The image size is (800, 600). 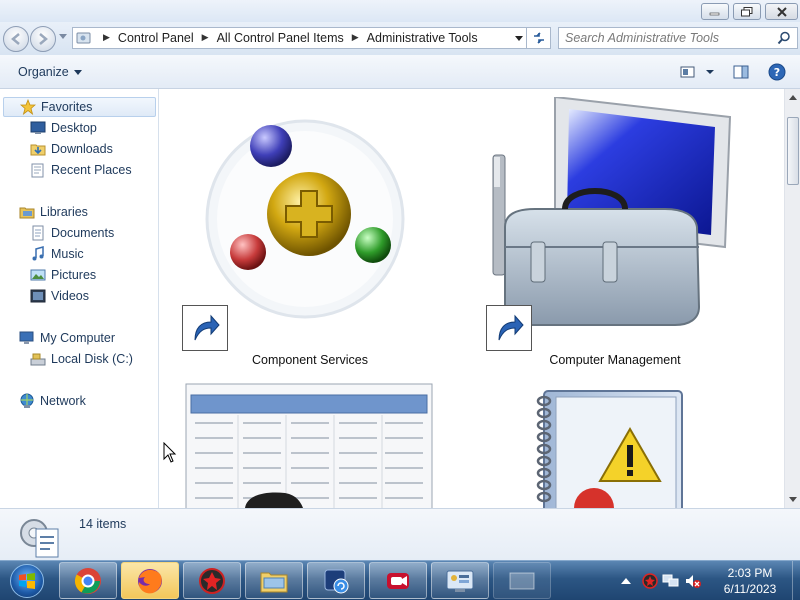 What do you see at coordinates (650, 581) in the screenshot?
I see `app-tray-icon` at bounding box center [650, 581].